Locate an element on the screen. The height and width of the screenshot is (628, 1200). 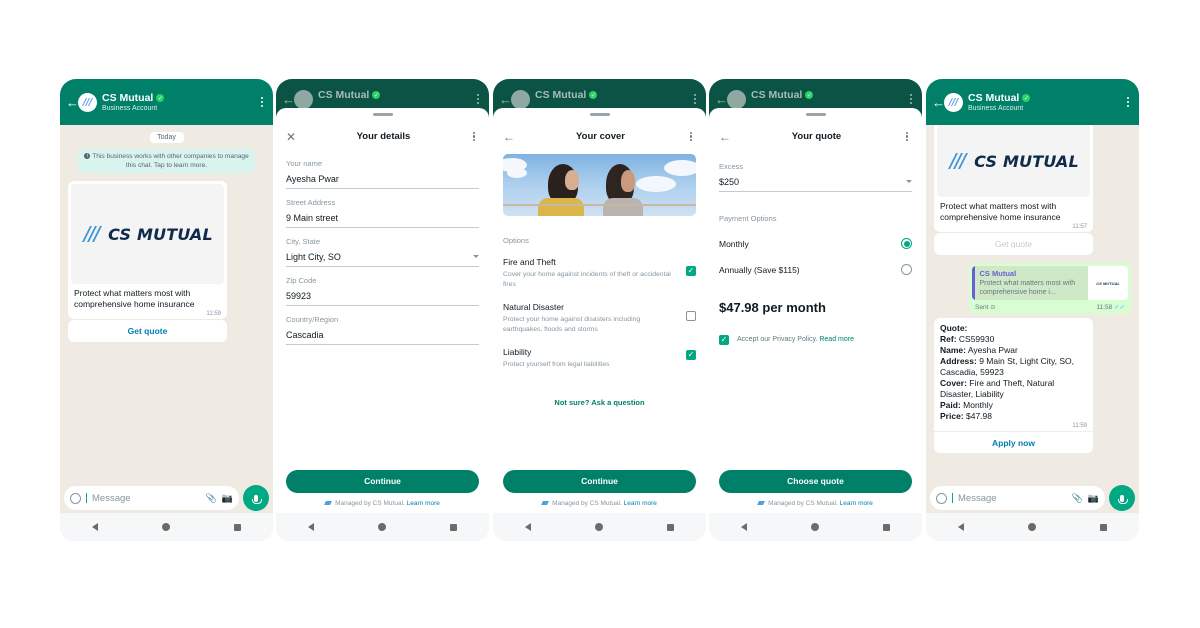
quote-line: Price: $47.98 is located at coordinates (966, 416).